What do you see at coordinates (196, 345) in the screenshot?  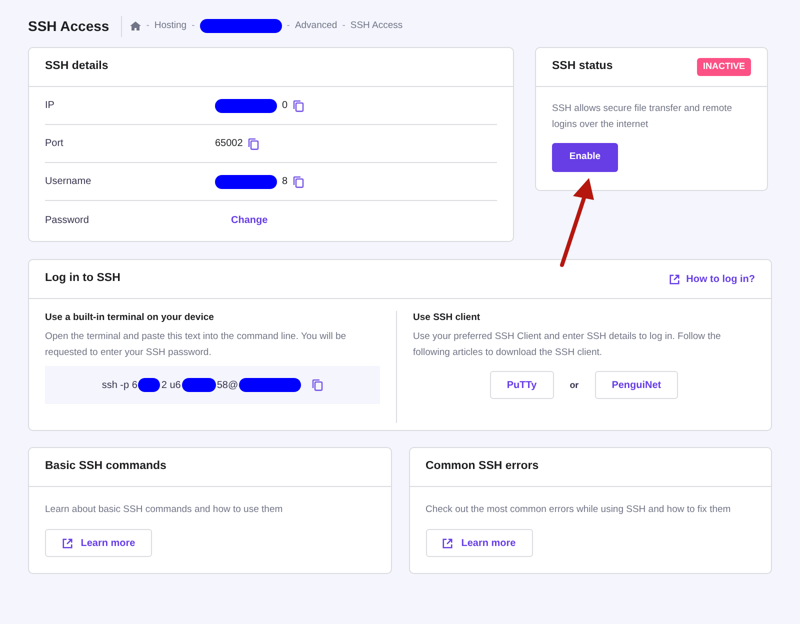 I see `section-text: Open the terminal and paste this text into the command line. You will be requested to enter your SSH password.` at bounding box center [196, 345].